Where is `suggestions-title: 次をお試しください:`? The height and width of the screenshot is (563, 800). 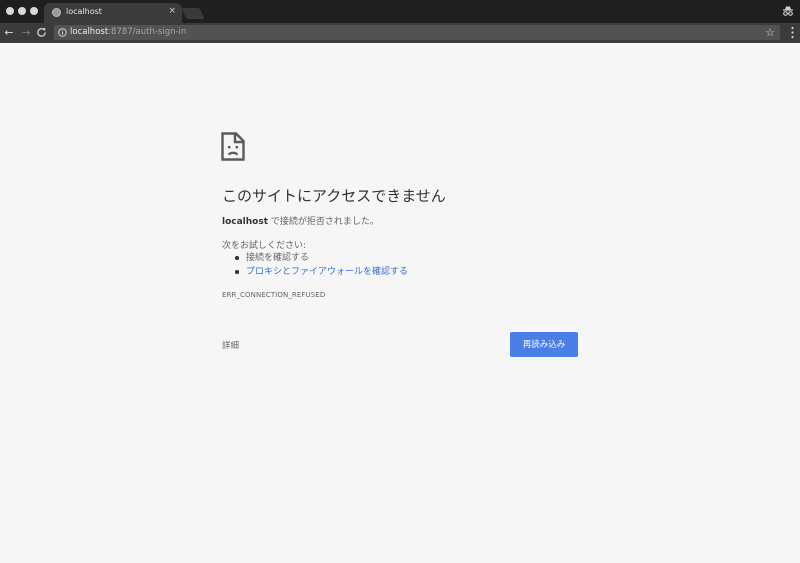
suggestions-title: 次をお試しください: is located at coordinates (264, 246).